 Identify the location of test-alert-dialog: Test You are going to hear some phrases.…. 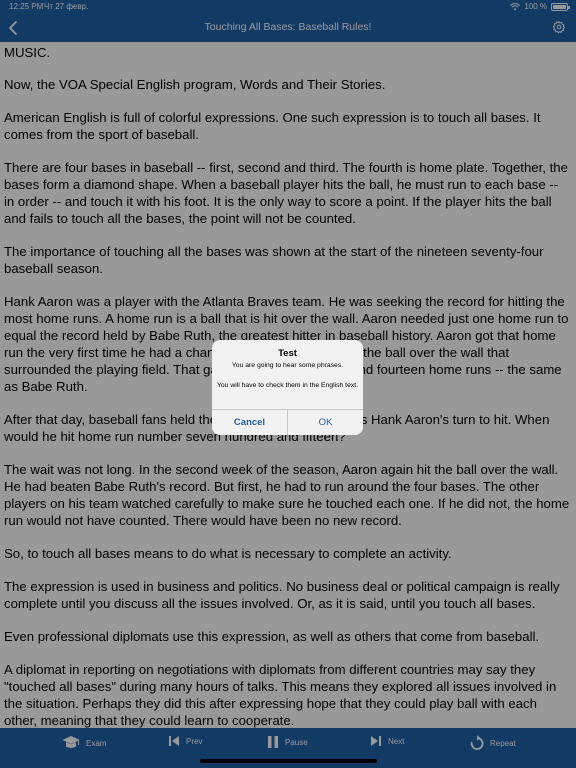
(287, 387).